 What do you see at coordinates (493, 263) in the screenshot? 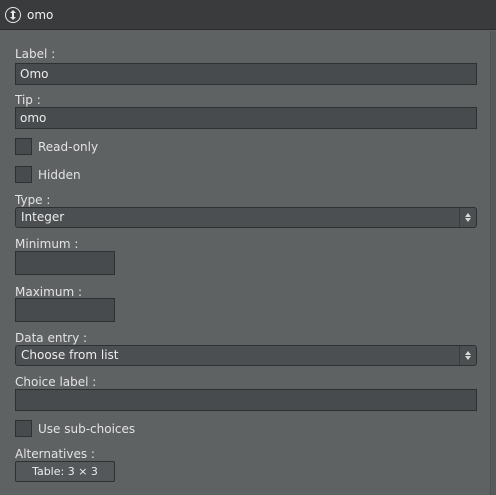
I see `vertical-scrollbar` at bounding box center [493, 263].